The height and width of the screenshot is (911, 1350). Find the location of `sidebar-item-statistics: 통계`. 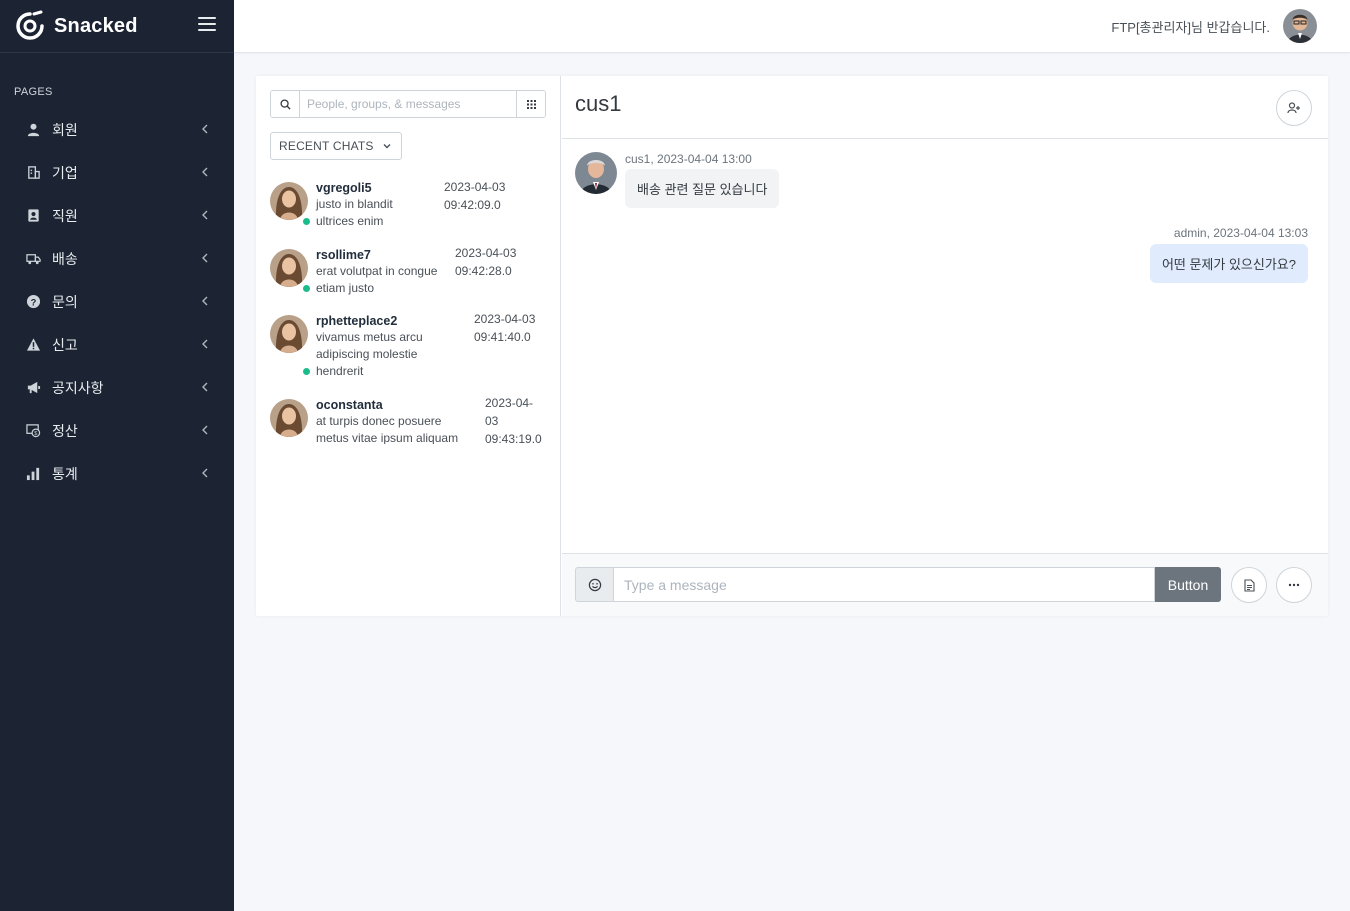

sidebar-item-statistics: 통계 is located at coordinates (117, 473).